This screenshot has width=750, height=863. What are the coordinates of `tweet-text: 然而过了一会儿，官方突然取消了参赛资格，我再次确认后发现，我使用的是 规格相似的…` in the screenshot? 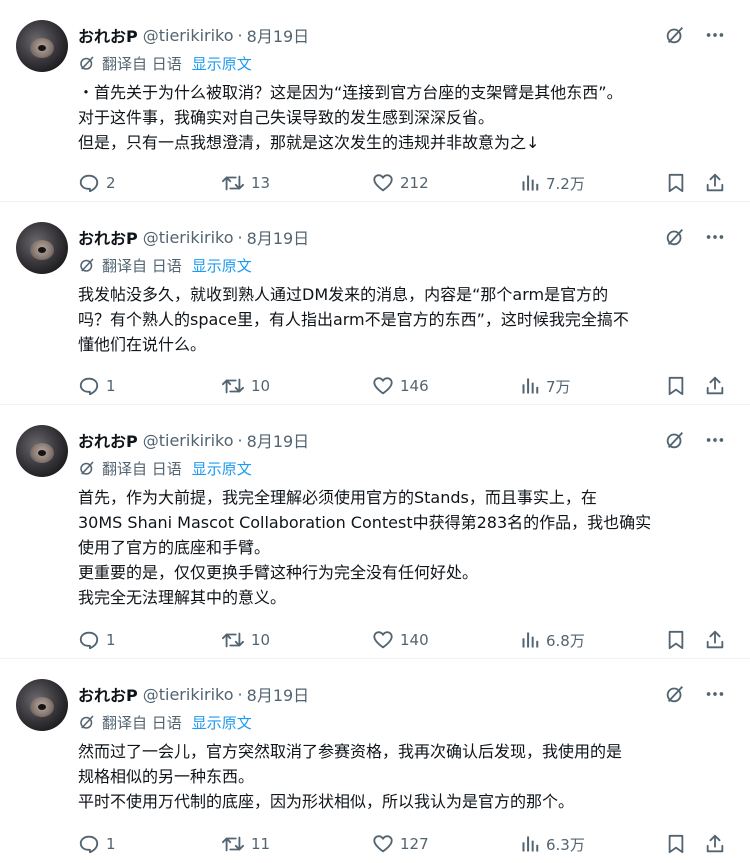 It's located at (403, 776).